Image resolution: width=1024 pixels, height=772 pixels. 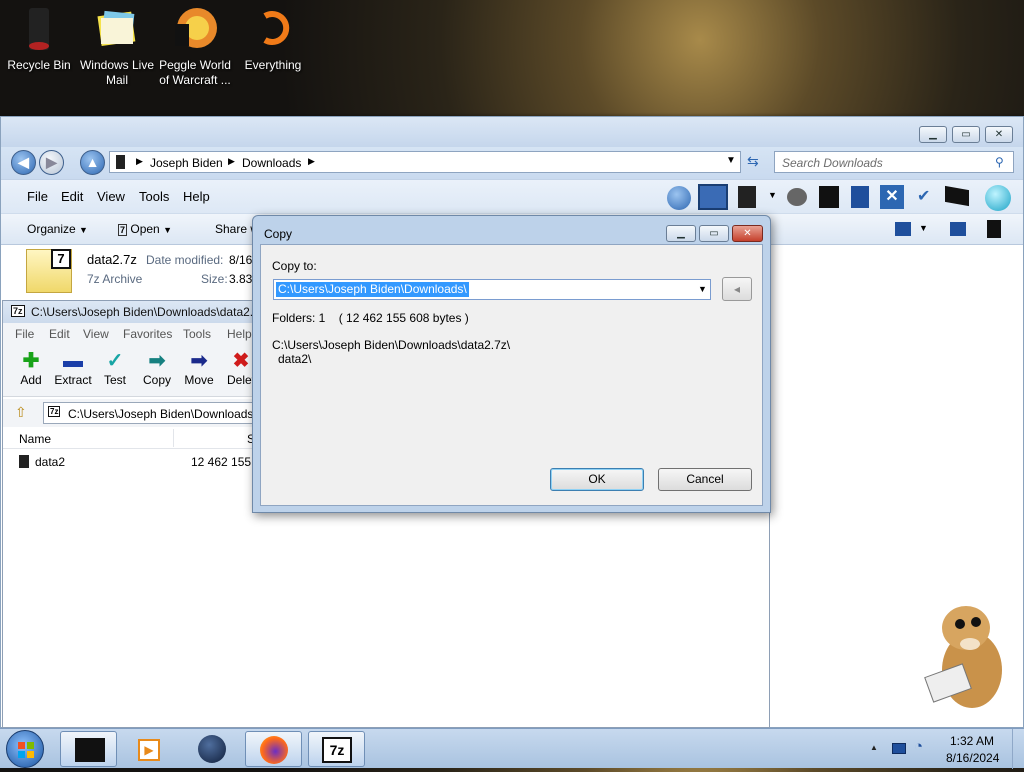 What do you see at coordinates (999, 134) in the screenshot?
I see `close-button: ✕` at bounding box center [999, 134].